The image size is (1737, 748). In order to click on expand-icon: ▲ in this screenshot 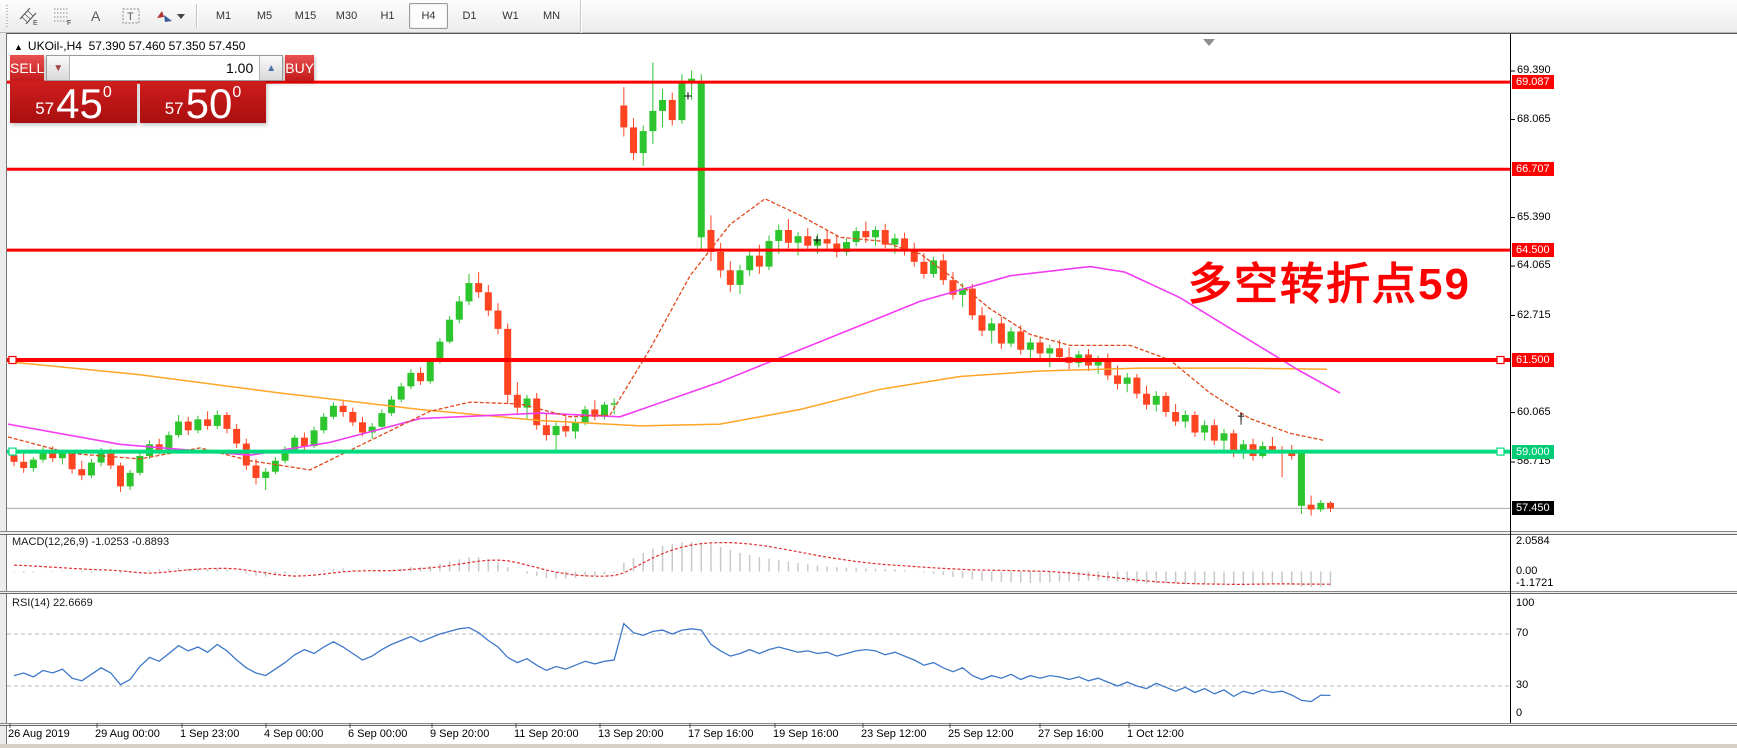, I will do `click(18, 47)`.